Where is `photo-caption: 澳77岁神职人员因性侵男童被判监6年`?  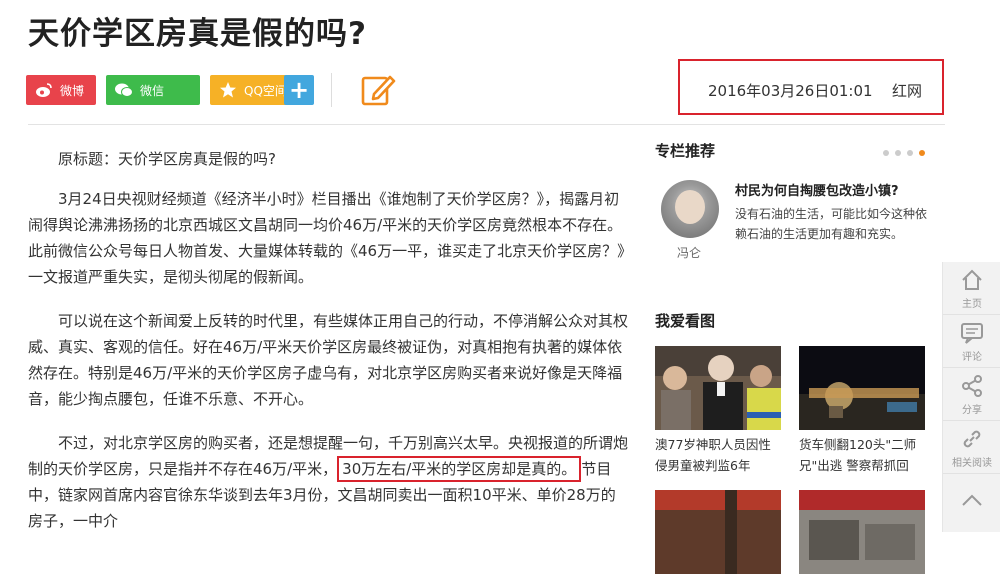
photo-caption: 澳77岁神职人员因性侵男童被判监6年 is located at coordinates (718, 455).